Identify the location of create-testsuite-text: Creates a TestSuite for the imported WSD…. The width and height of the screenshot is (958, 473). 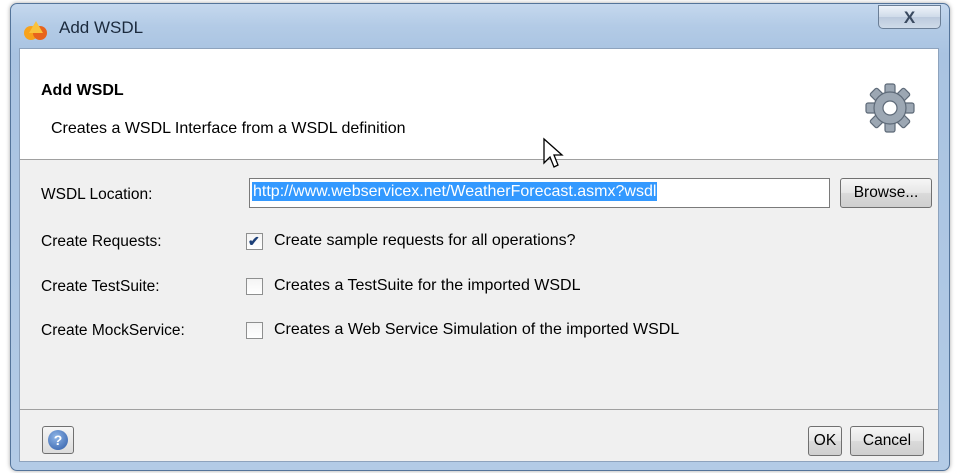
(427, 285).